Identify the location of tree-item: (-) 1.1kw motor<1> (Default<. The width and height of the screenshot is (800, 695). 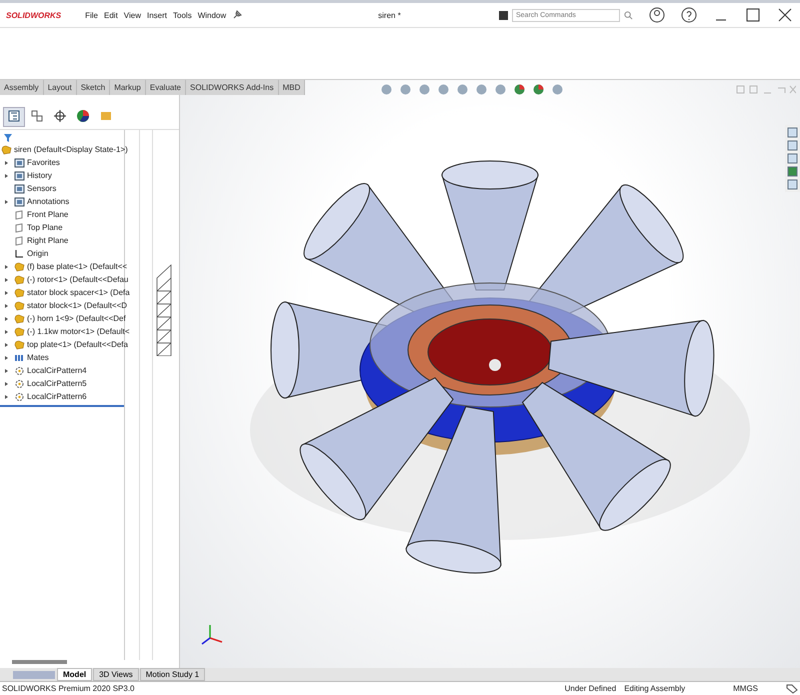
(78, 331).